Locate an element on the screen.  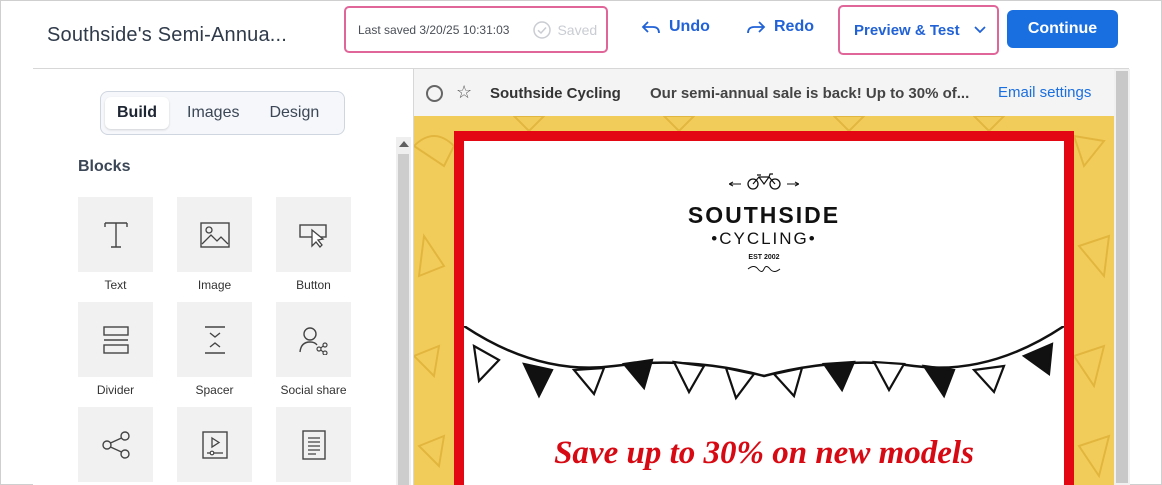
email-headline: Save up to 30% on new models is located at coordinates (764, 453).